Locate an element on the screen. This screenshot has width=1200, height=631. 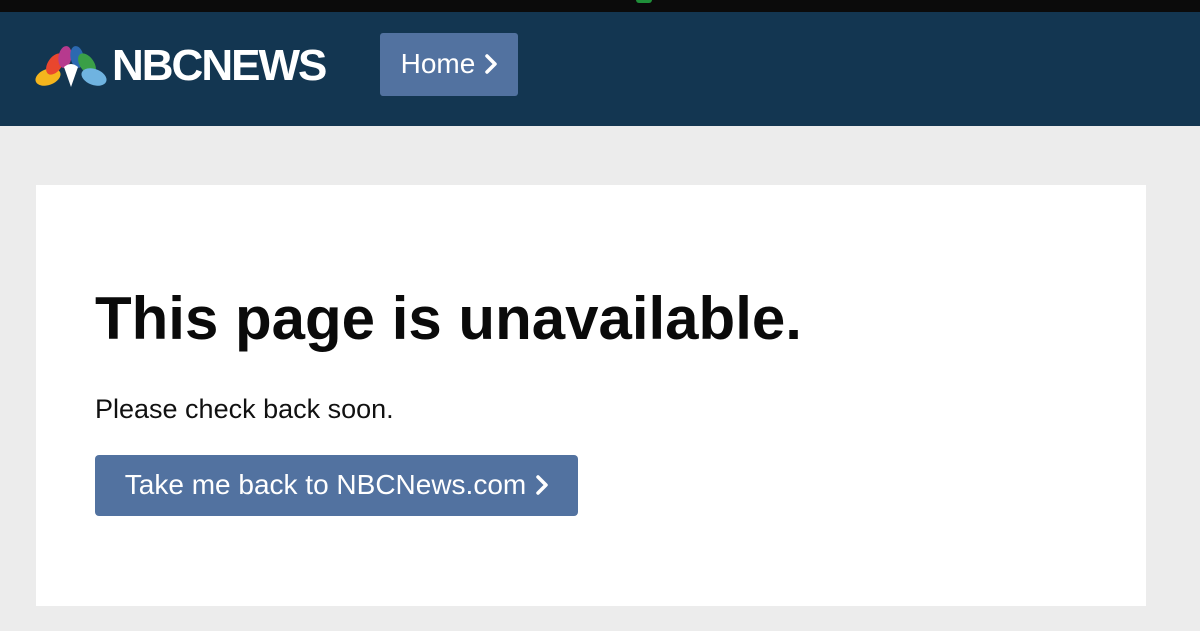
nbc-news-wordmark: NBCNEWS is located at coordinates (219, 65).